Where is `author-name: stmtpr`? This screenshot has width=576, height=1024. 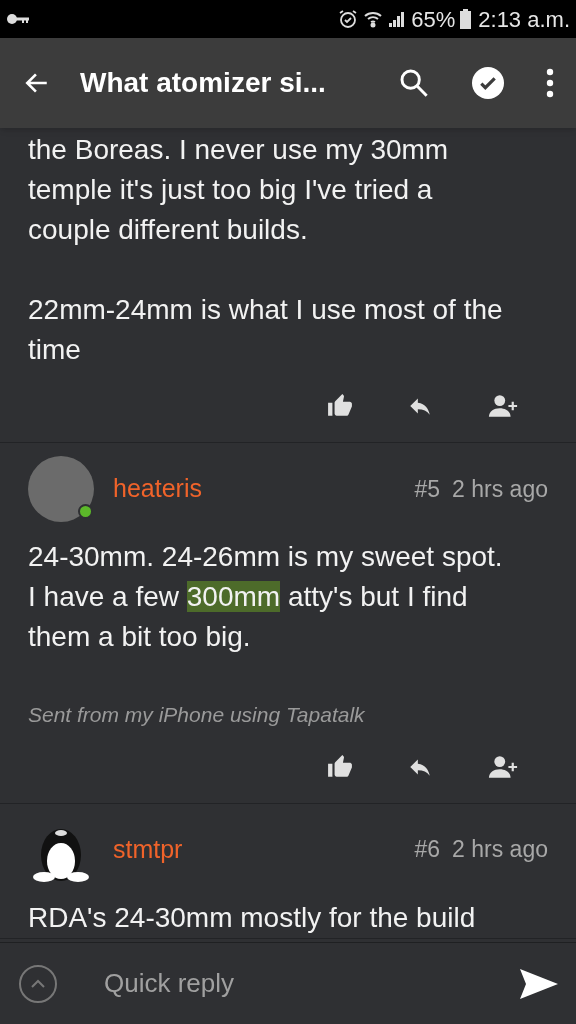
author-name: stmtpr is located at coordinates (148, 849).